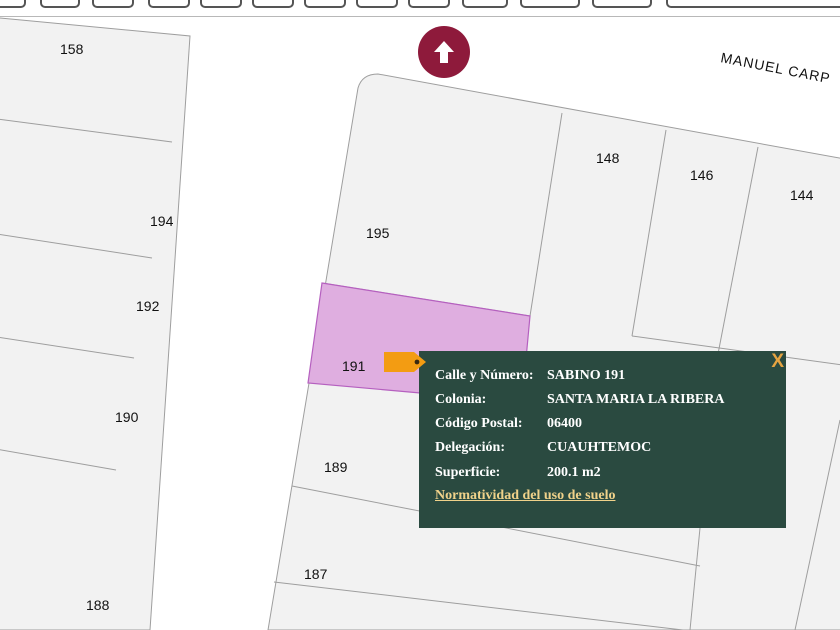 The image size is (840, 630). Describe the element at coordinates (525, 496) in the screenshot. I see `land-use-regulation-link: Normatividad del uso de suelo` at that location.